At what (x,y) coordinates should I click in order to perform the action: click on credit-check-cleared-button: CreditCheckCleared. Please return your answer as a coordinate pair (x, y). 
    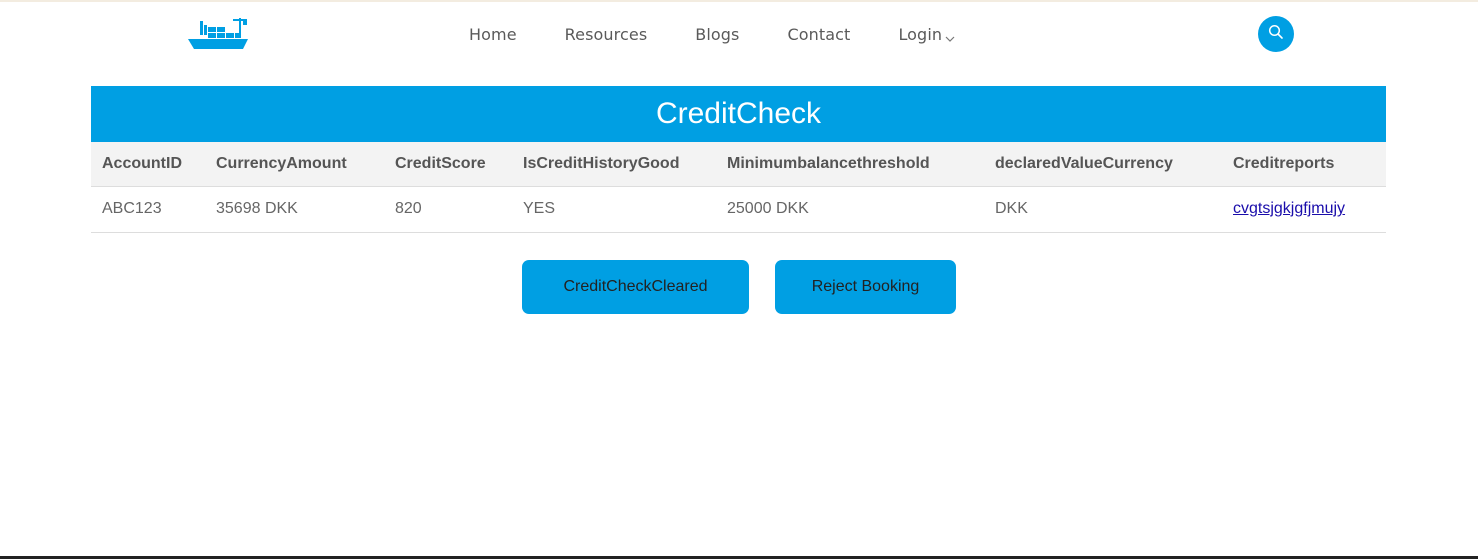
    Looking at the image, I should click on (635, 287).